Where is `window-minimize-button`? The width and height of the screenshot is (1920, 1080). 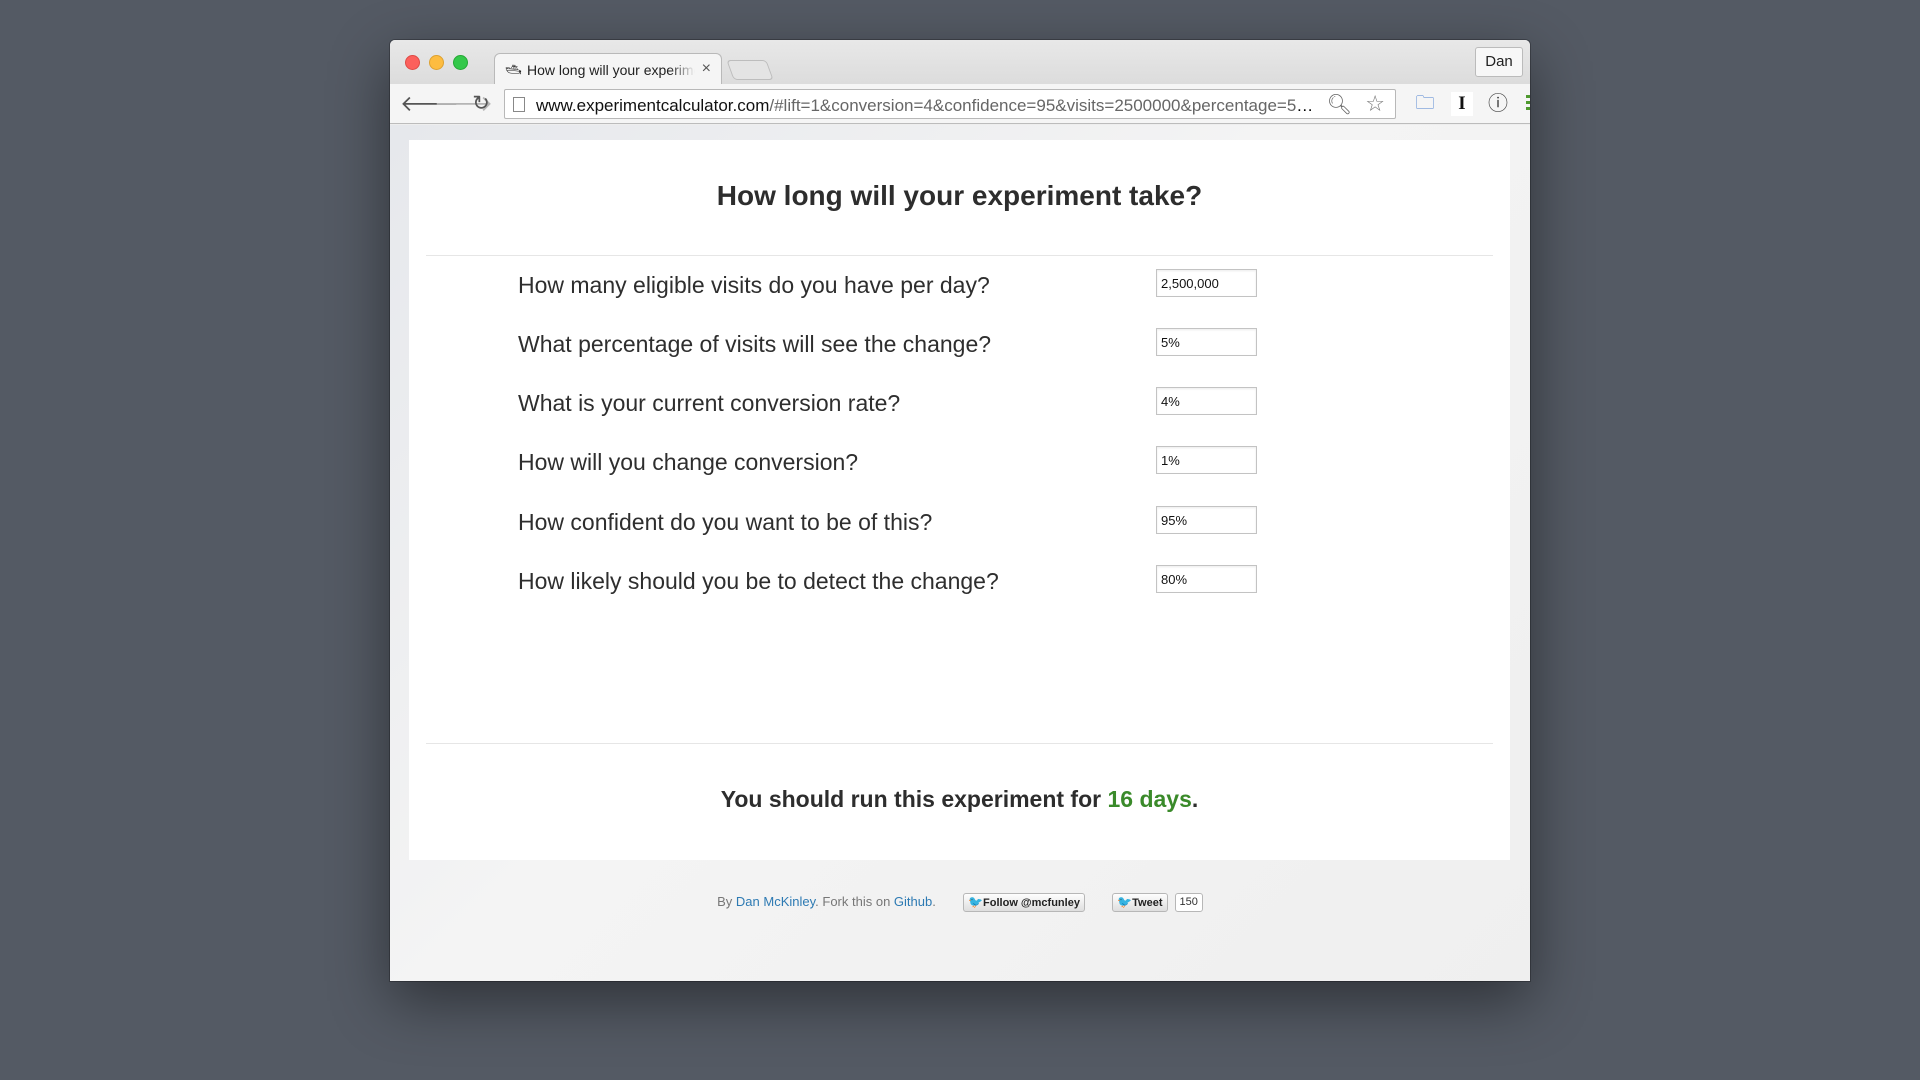 window-minimize-button is located at coordinates (436, 62).